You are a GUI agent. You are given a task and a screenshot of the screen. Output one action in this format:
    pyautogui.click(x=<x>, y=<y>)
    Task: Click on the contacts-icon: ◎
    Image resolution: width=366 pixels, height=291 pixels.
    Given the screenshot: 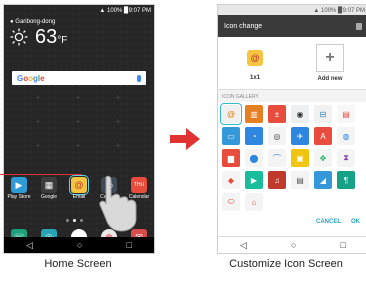 What is the action you would take?
    pyautogui.click(x=277, y=136)
    